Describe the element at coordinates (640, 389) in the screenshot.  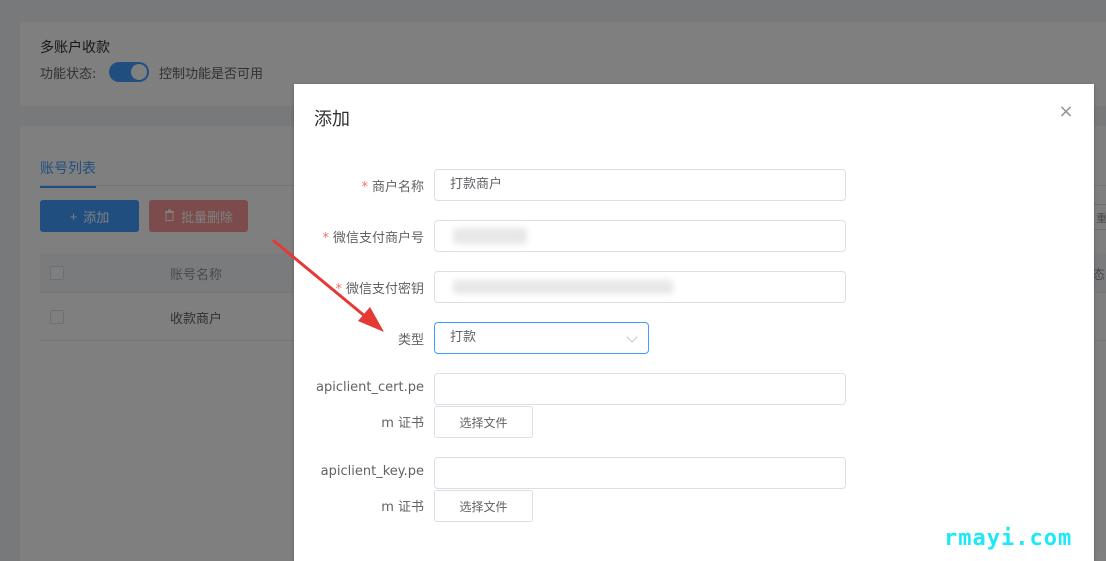
I see `cert-file-input` at that location.